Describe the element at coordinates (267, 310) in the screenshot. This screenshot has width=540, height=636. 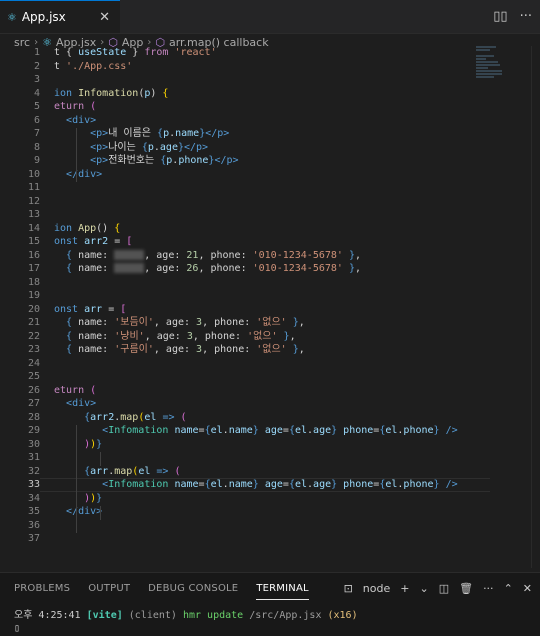
I see `code-line: onst arr = [` at that location.